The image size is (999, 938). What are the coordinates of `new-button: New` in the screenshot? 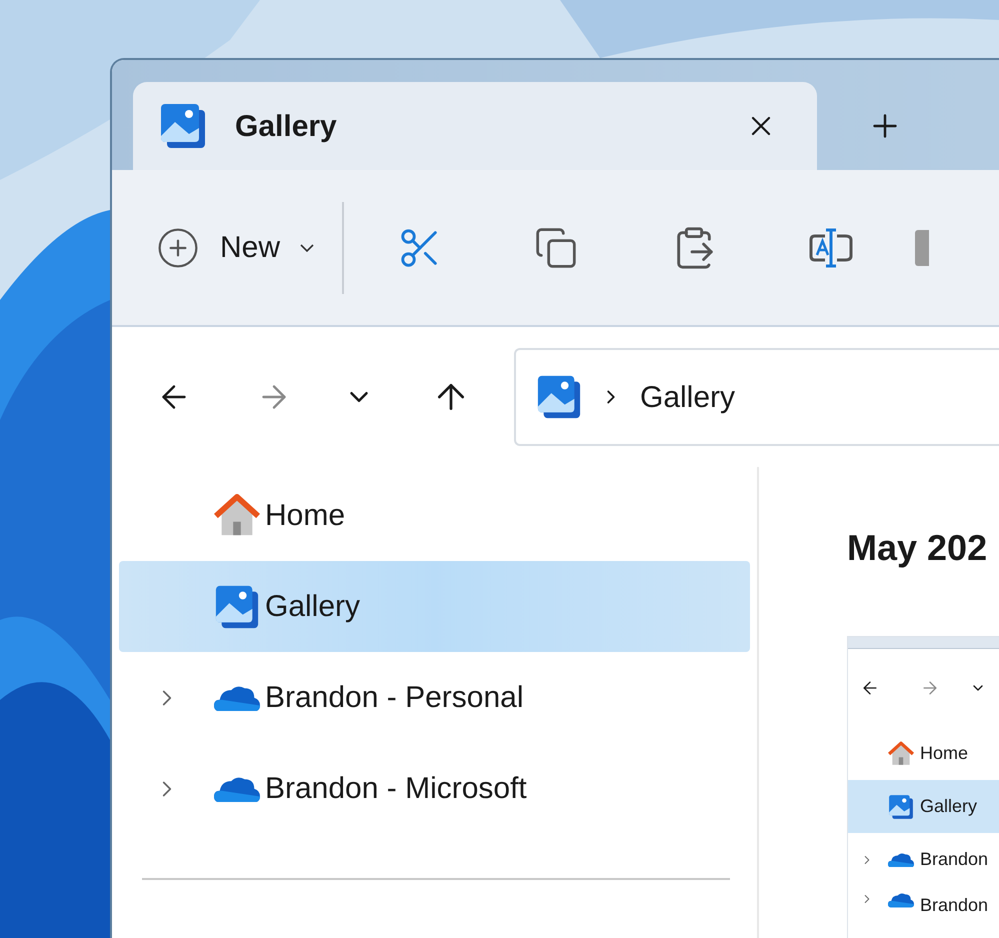 It's located at (235, 247).